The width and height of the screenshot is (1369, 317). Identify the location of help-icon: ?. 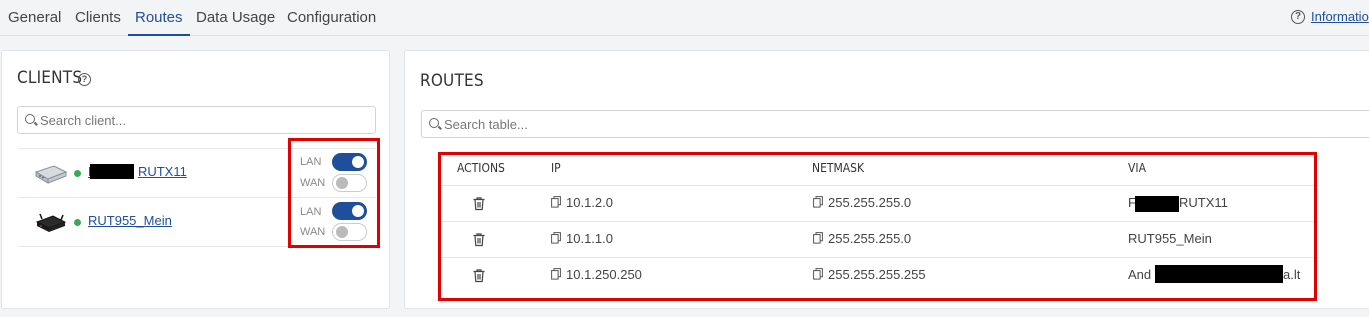
(84, 79).